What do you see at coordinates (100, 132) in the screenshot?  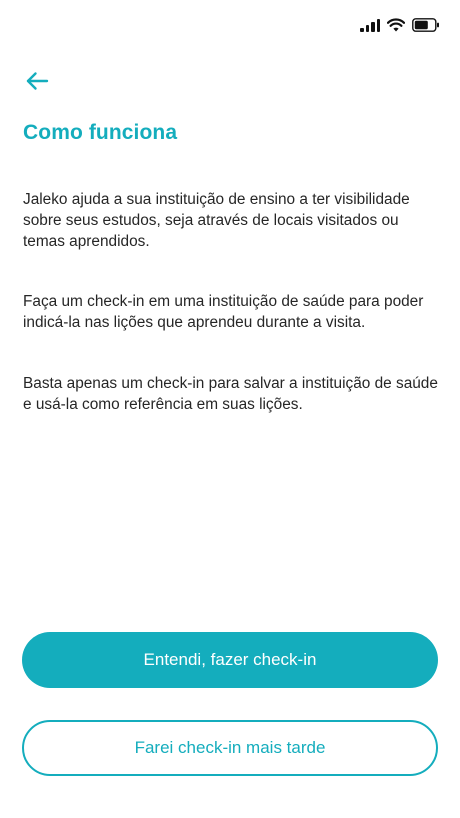 I see `page-title: Como funciona` at bounding box center [100, 132].